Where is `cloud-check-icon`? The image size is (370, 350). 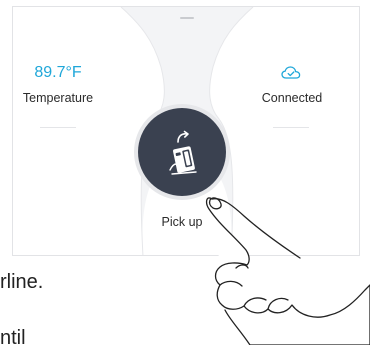
cloud-check-icon is located at coordinates (291, 72).